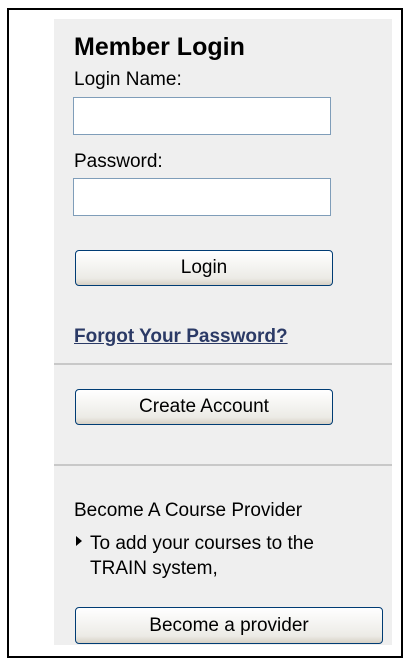  Describe the element at coordinates (204, 407) in the screenshot. I see `create-account-button: Create Account` at that location.